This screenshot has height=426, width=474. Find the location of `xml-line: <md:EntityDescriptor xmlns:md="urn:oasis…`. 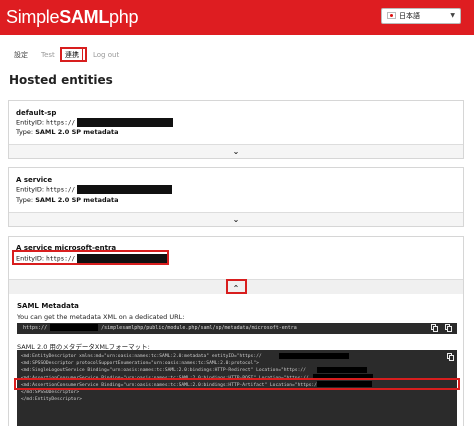

xml-line: <md:EntityDescriptor xmlns:md="urn:oasis… is located at coordinates (141, 356).